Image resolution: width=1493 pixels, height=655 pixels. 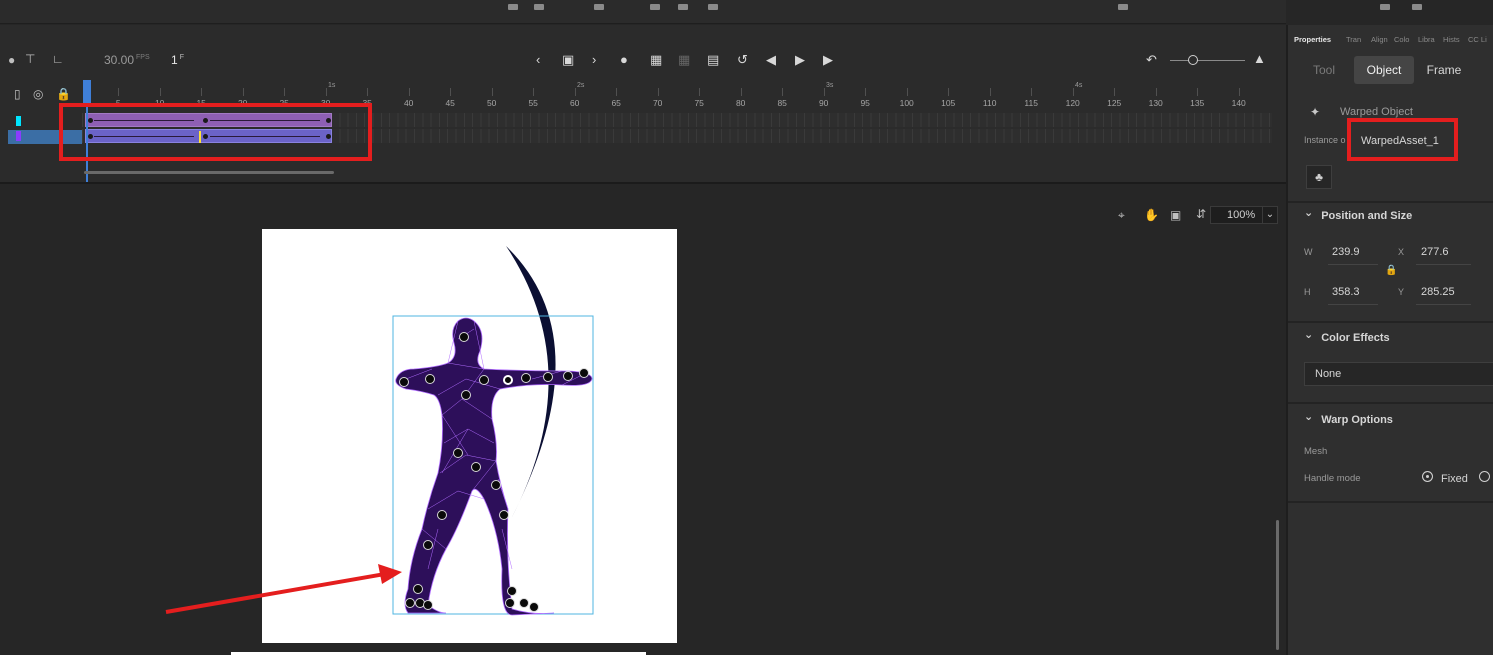 I want to click on handle-mode-label: Handle mode, so click(x=1332, y=478).